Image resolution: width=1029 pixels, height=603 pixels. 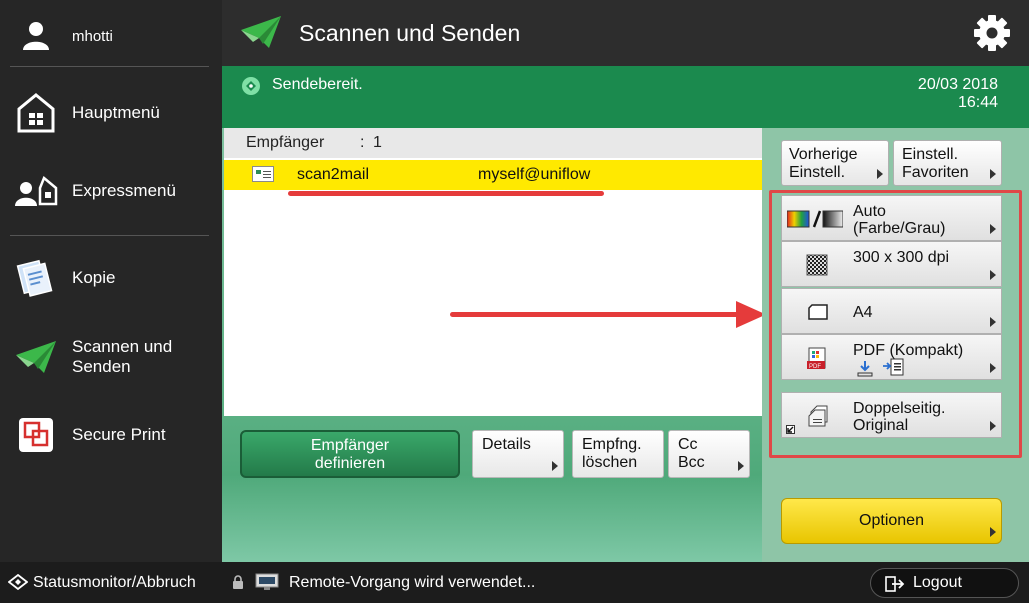 I want to click on datetime: 20/03 2018 16:44, so click(x=958, y=94).